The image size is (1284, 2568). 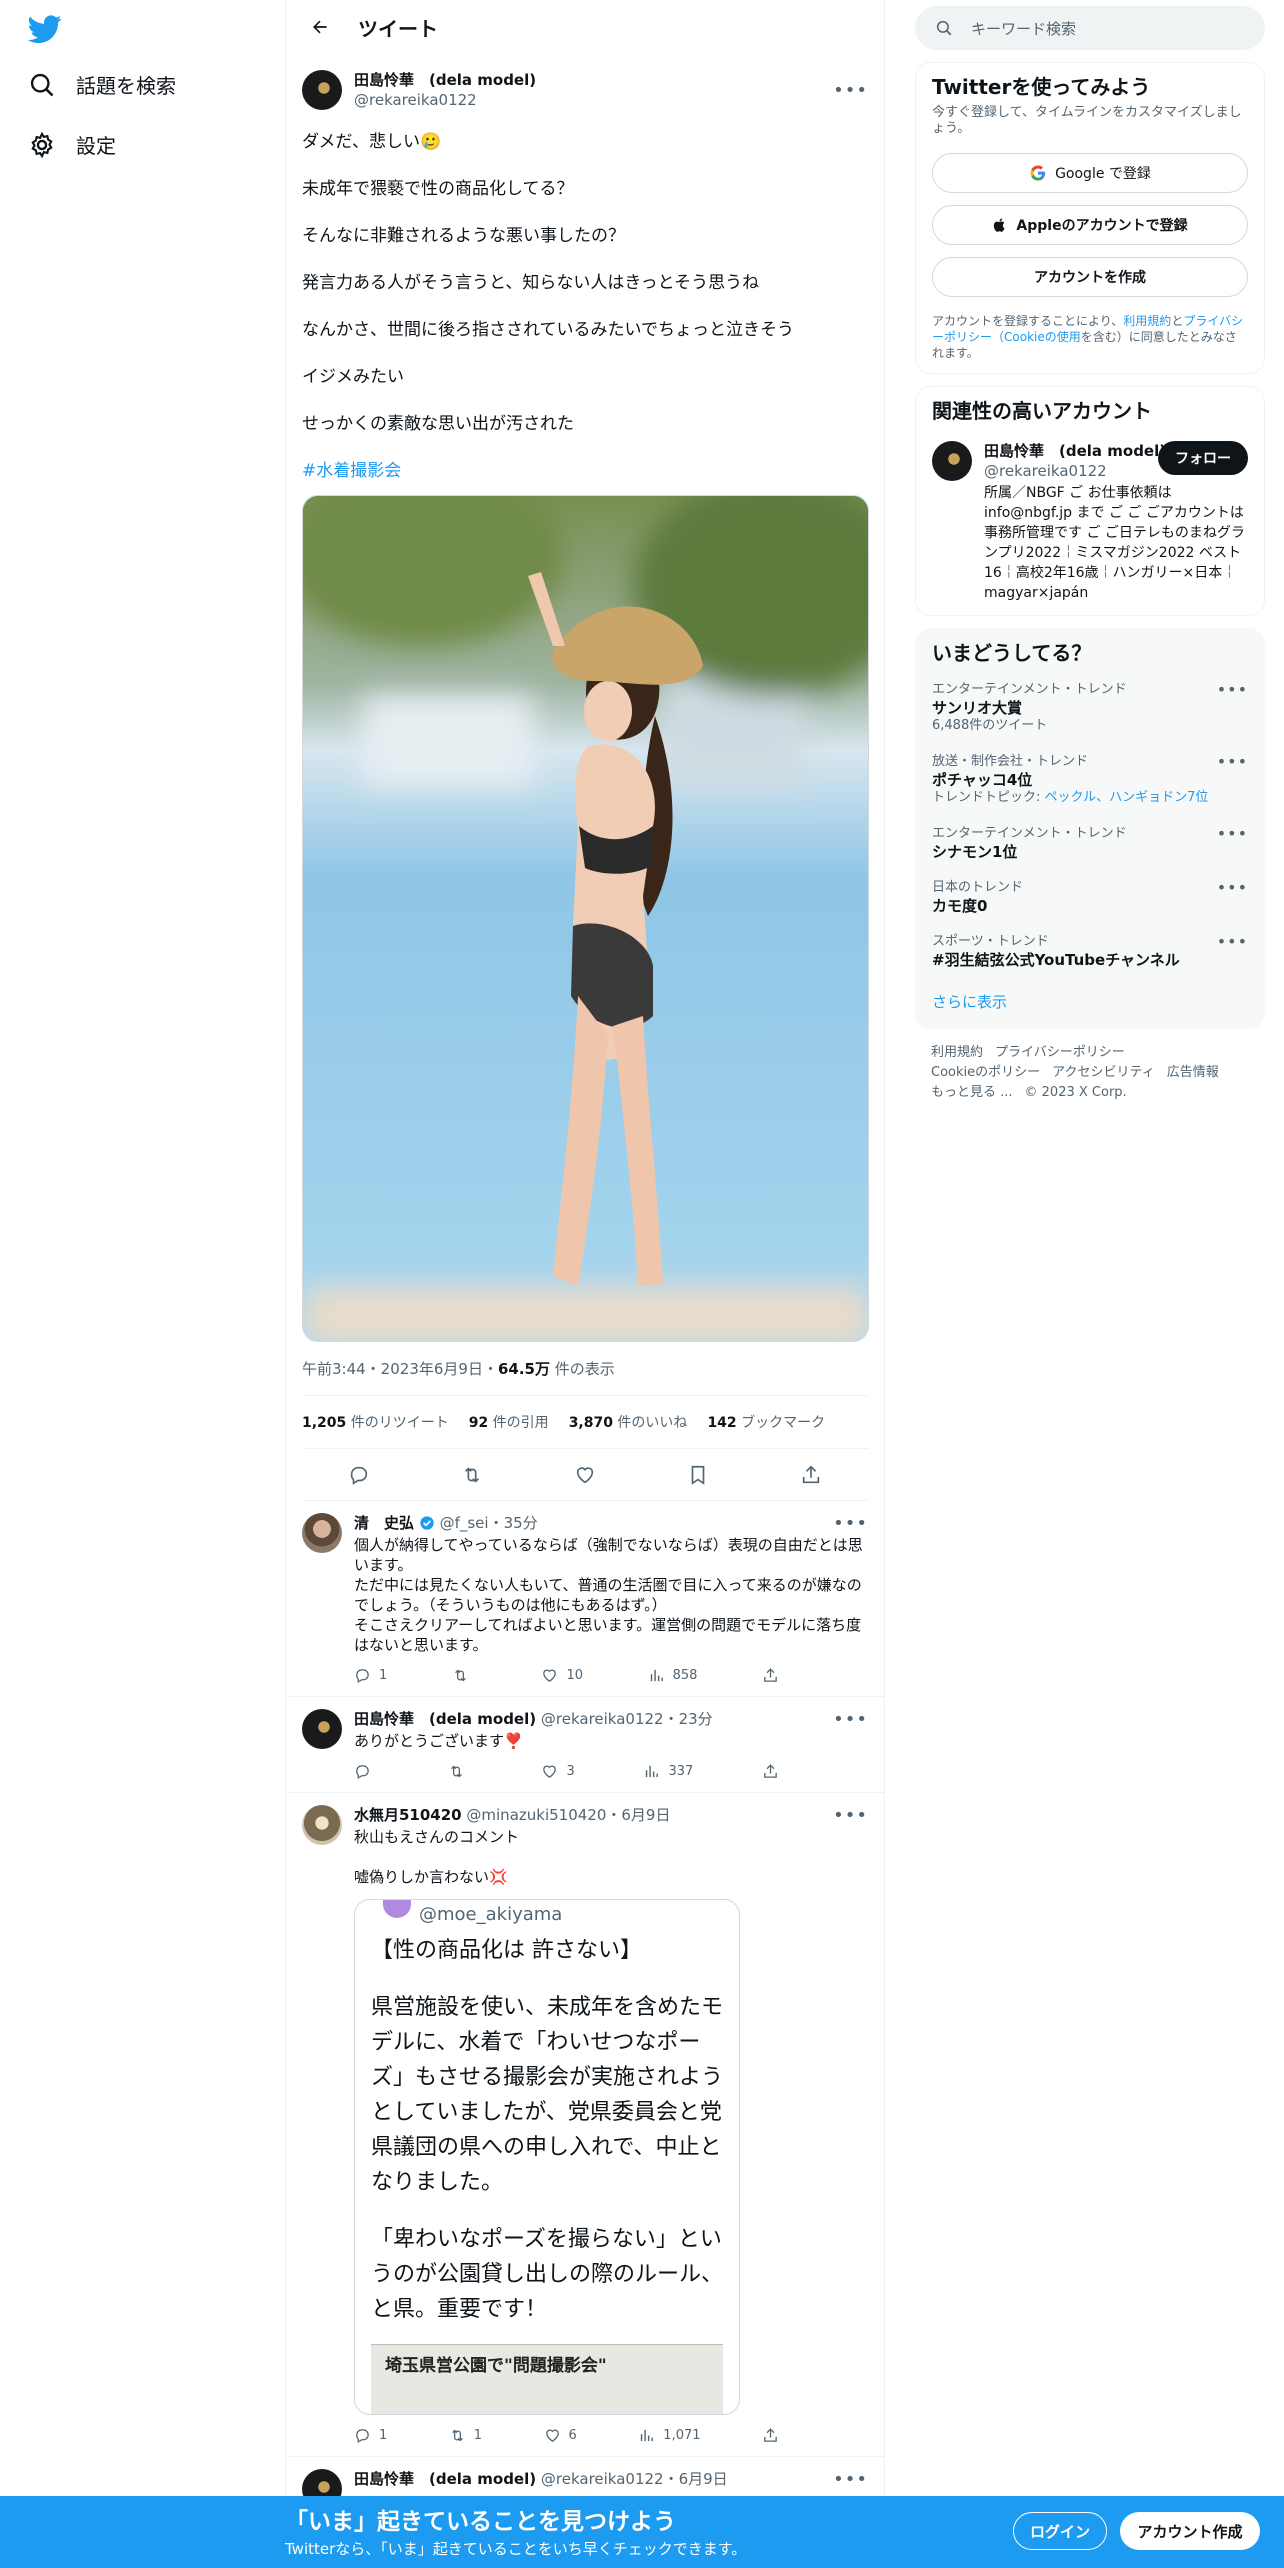 What do you see at coordinates (669, 2435) in the screenshot?
I see `views-button: 1,071` at bounding box center [669, 2435].